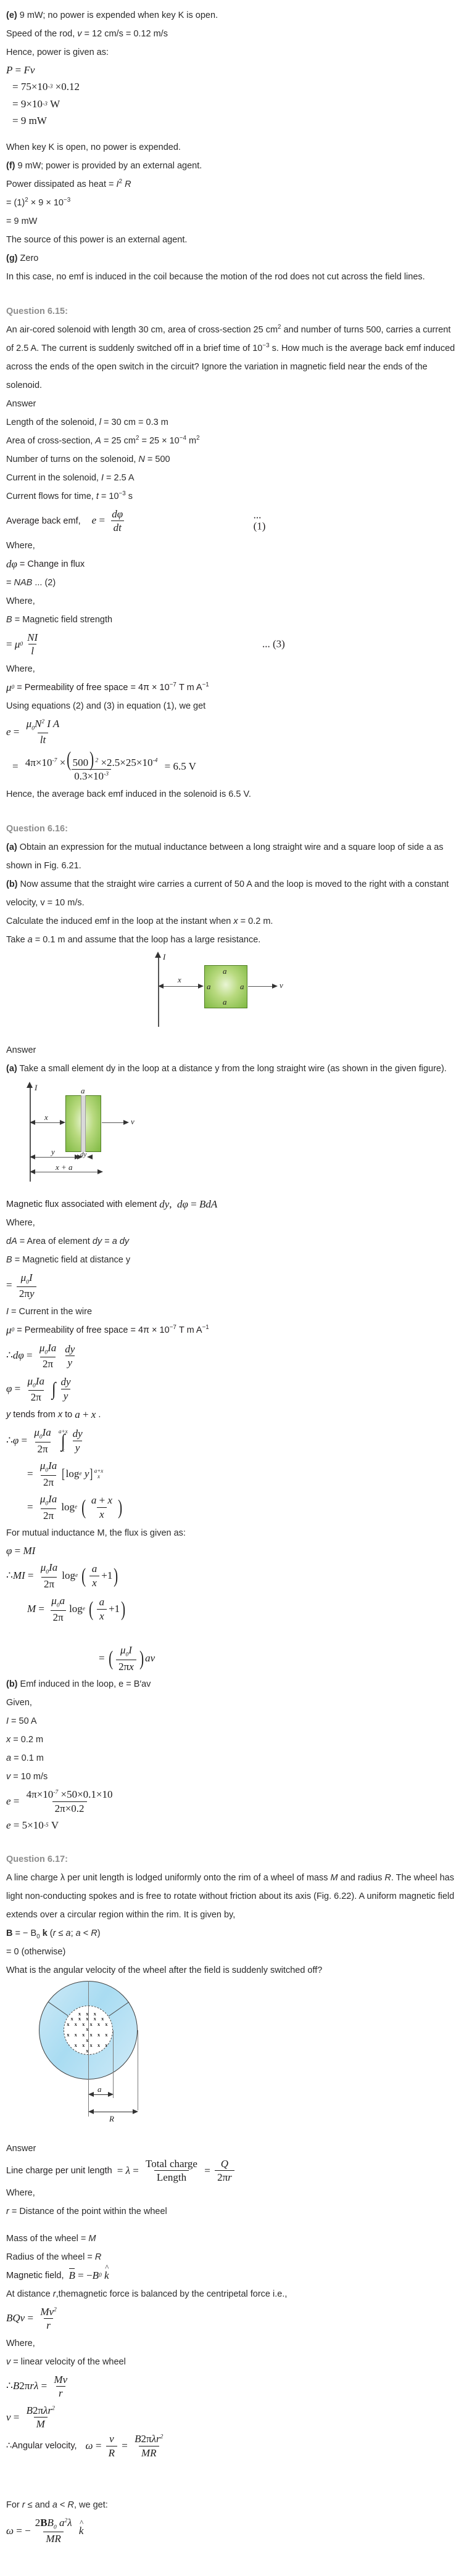 The image size is (464, 2576). What do you see at coordinates (46, 87) in the screenshot?
I see `equation-p-step1: = 75×10 -3 ×0.12` at bounding box center [46, 87].